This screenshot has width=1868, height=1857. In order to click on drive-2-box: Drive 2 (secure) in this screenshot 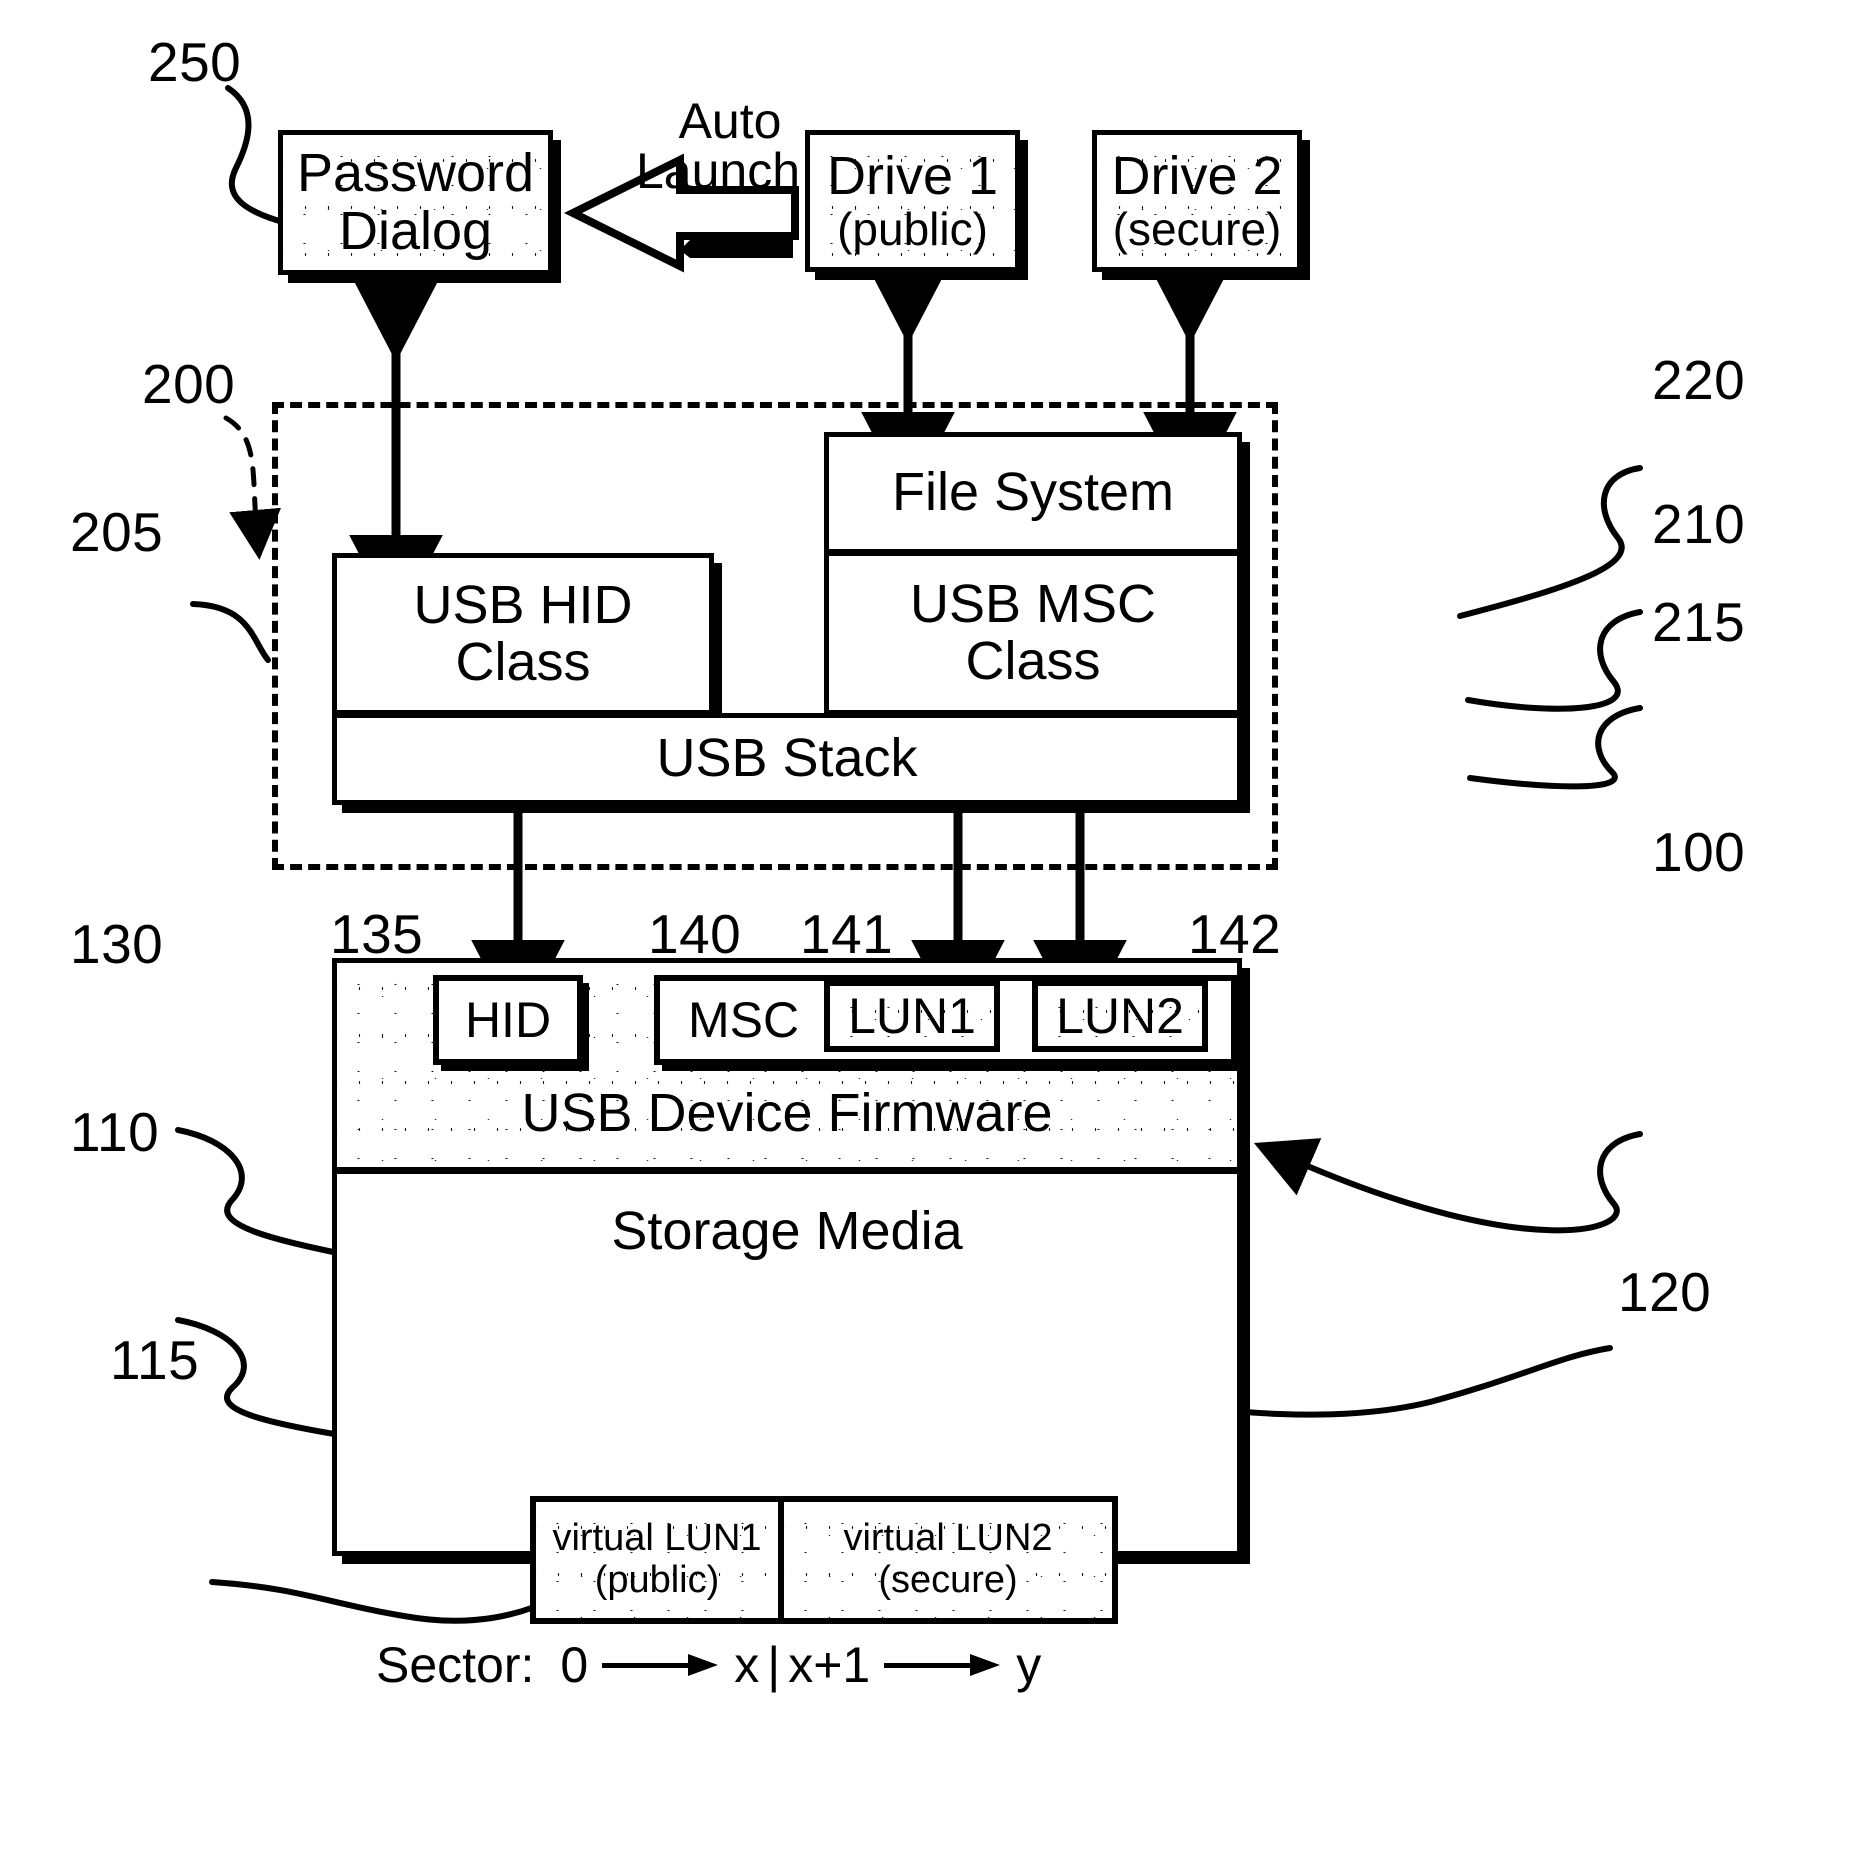, I will do `click(1197, 201)`.